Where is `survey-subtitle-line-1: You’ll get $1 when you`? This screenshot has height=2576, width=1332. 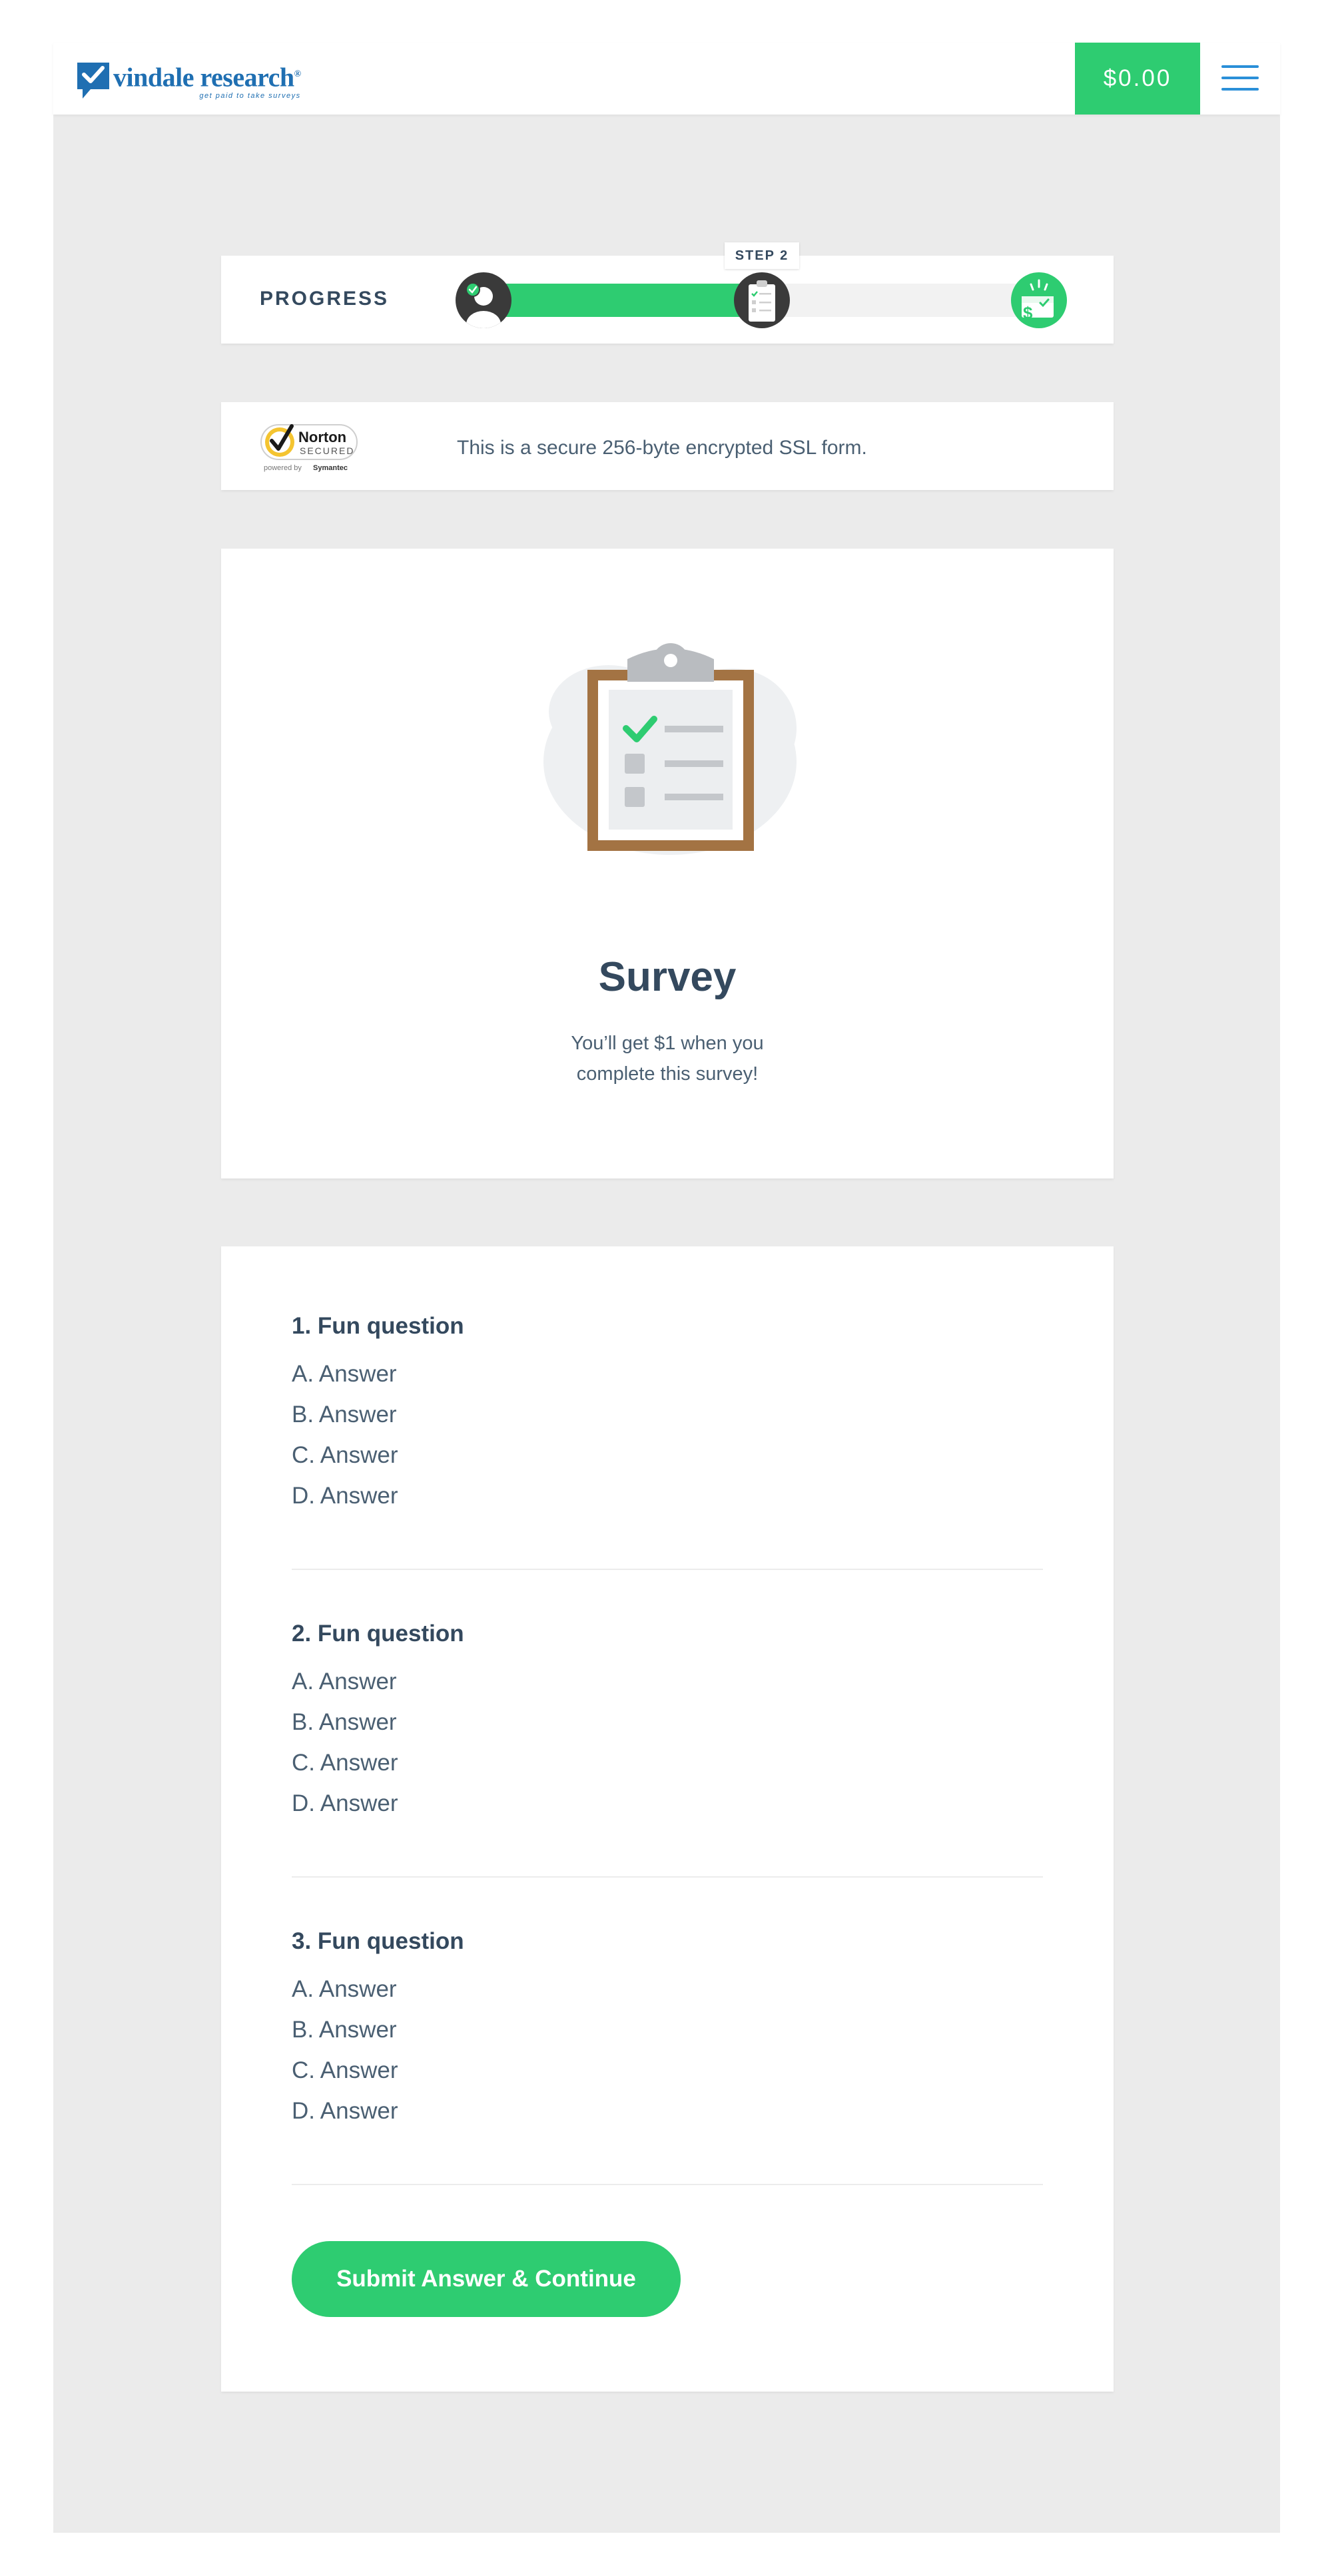 survey-subtitle-line-1: You’ll get $1 when you is located at coordinates (667, 1043).